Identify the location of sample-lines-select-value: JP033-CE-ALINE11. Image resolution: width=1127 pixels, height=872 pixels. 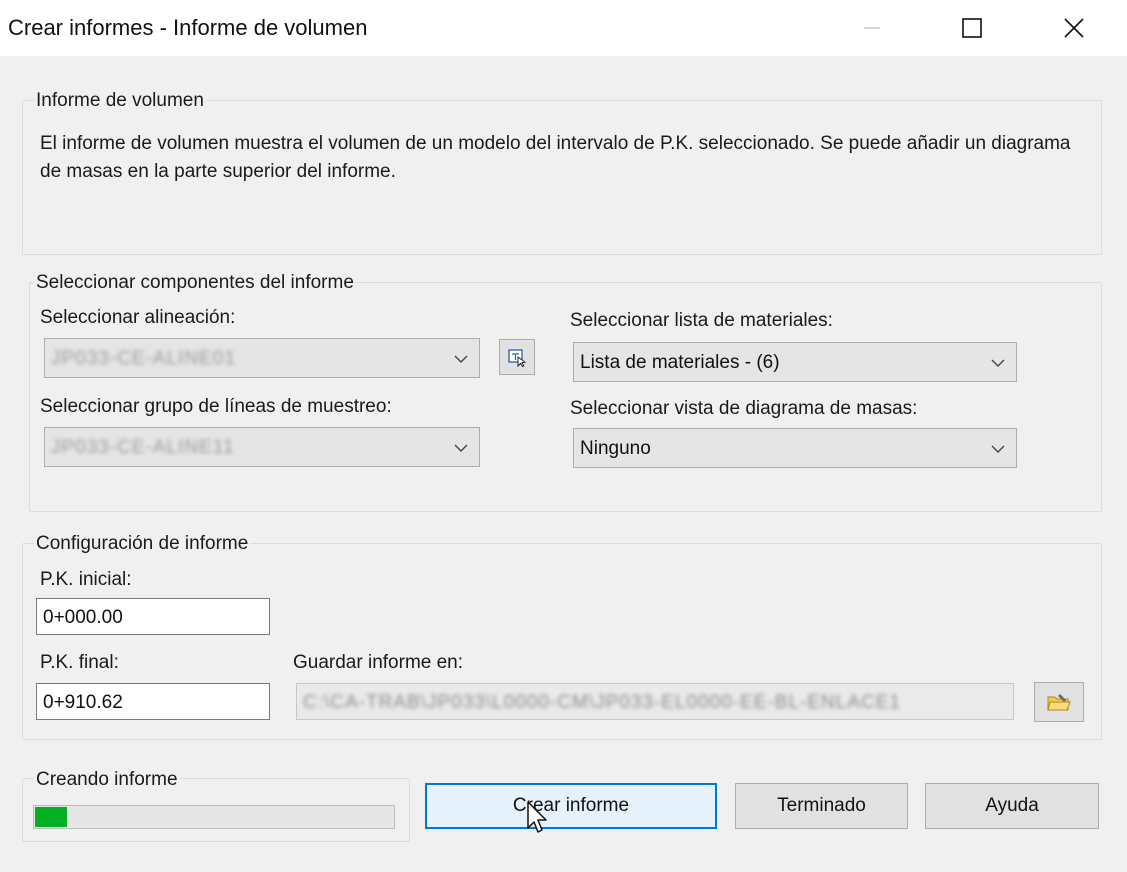
(143, 447).